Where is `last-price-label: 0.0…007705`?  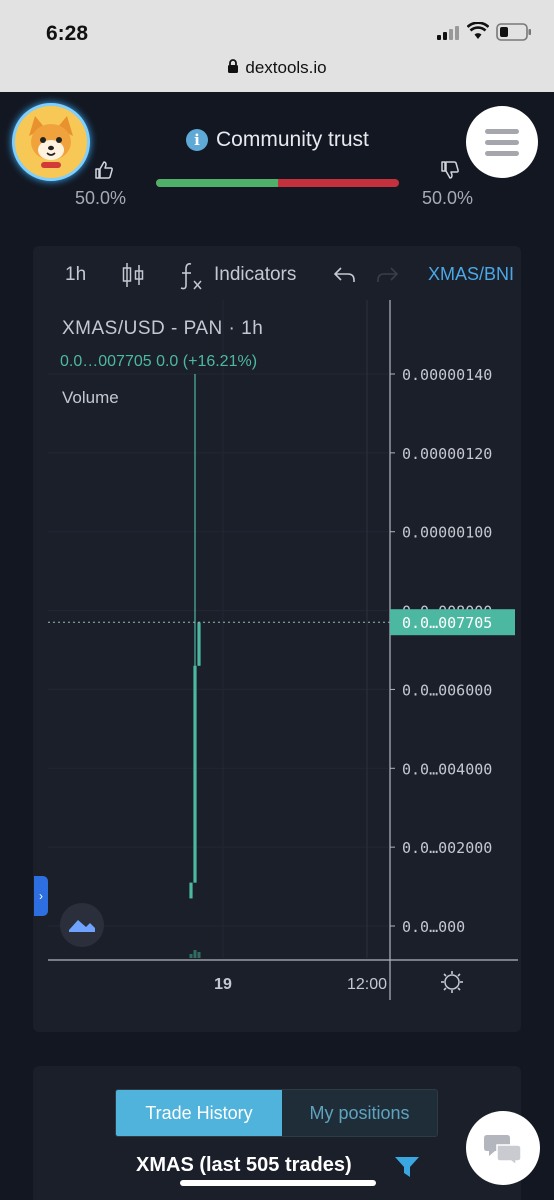
last-price-label: 0.0…007705 is located at coordinates (447, 623).